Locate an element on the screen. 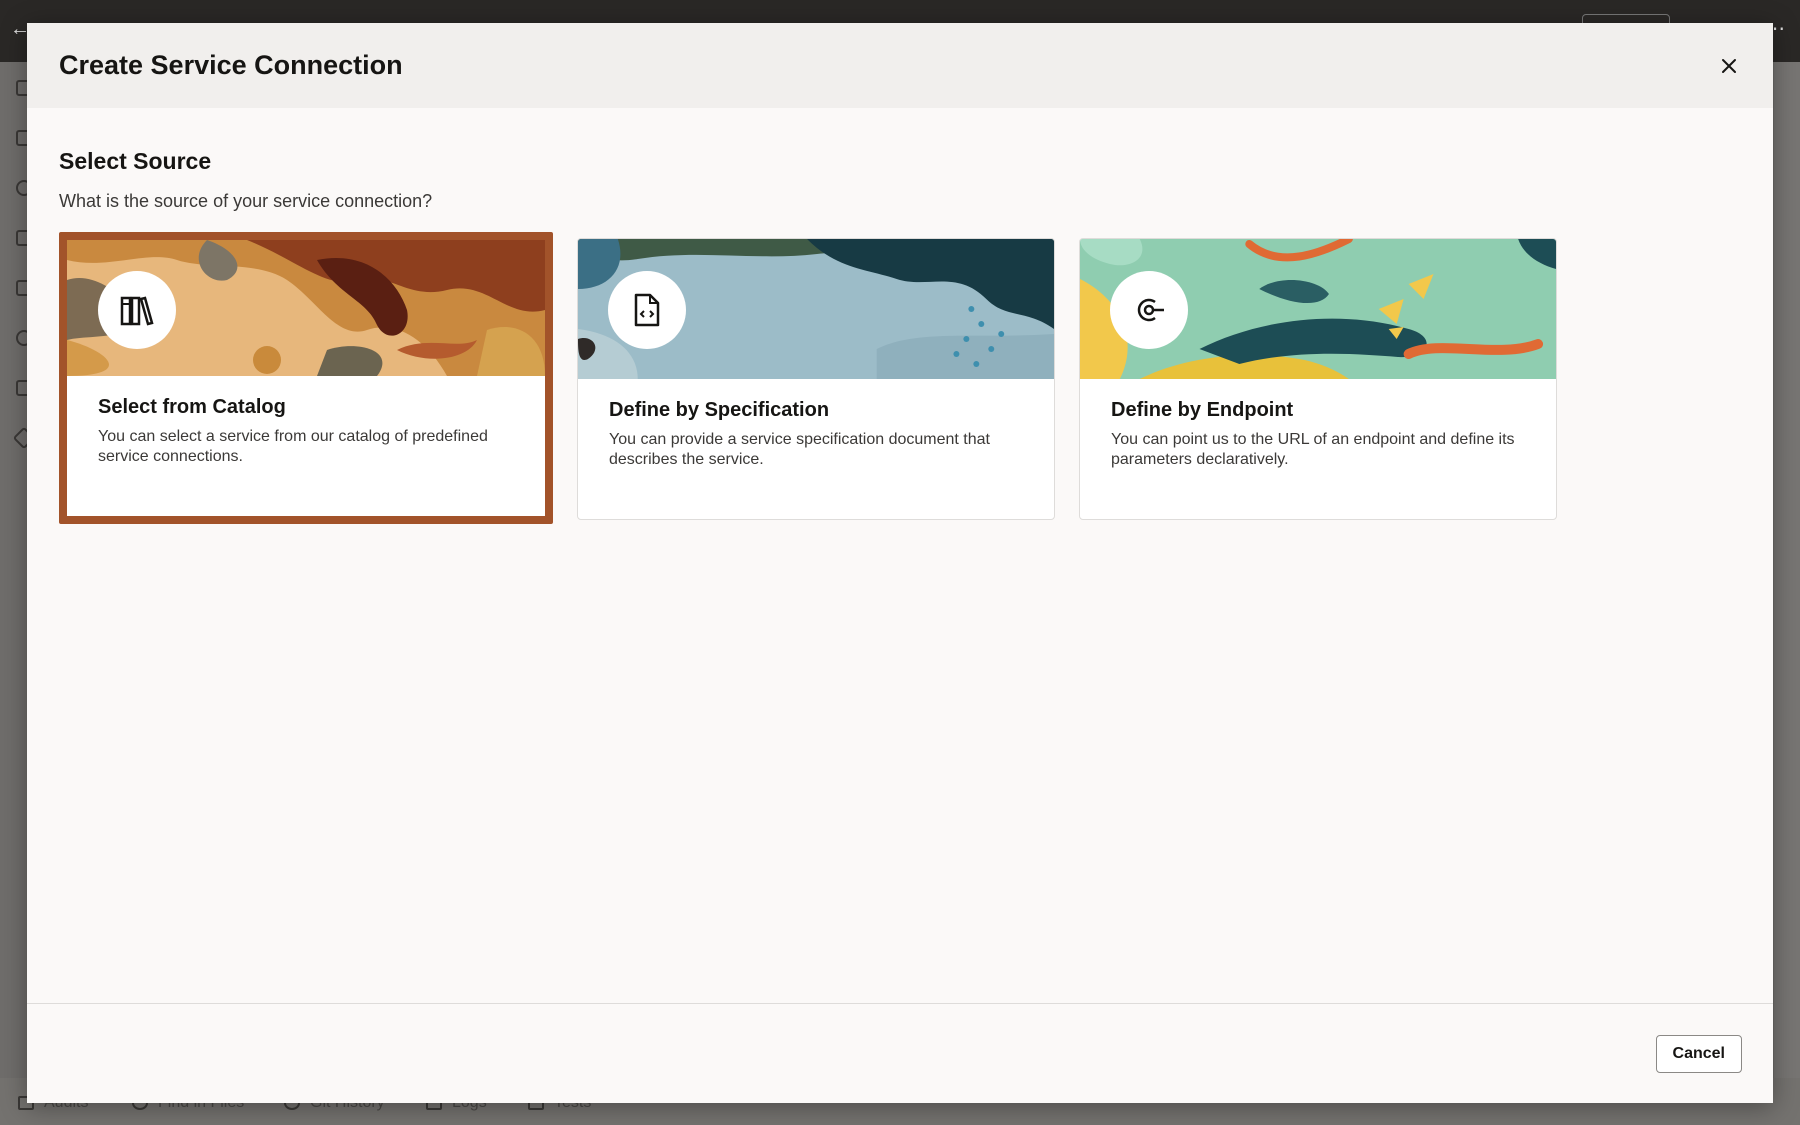 The image size is (1800, 1125). catalog-icon is located at coordinates (137, 311).